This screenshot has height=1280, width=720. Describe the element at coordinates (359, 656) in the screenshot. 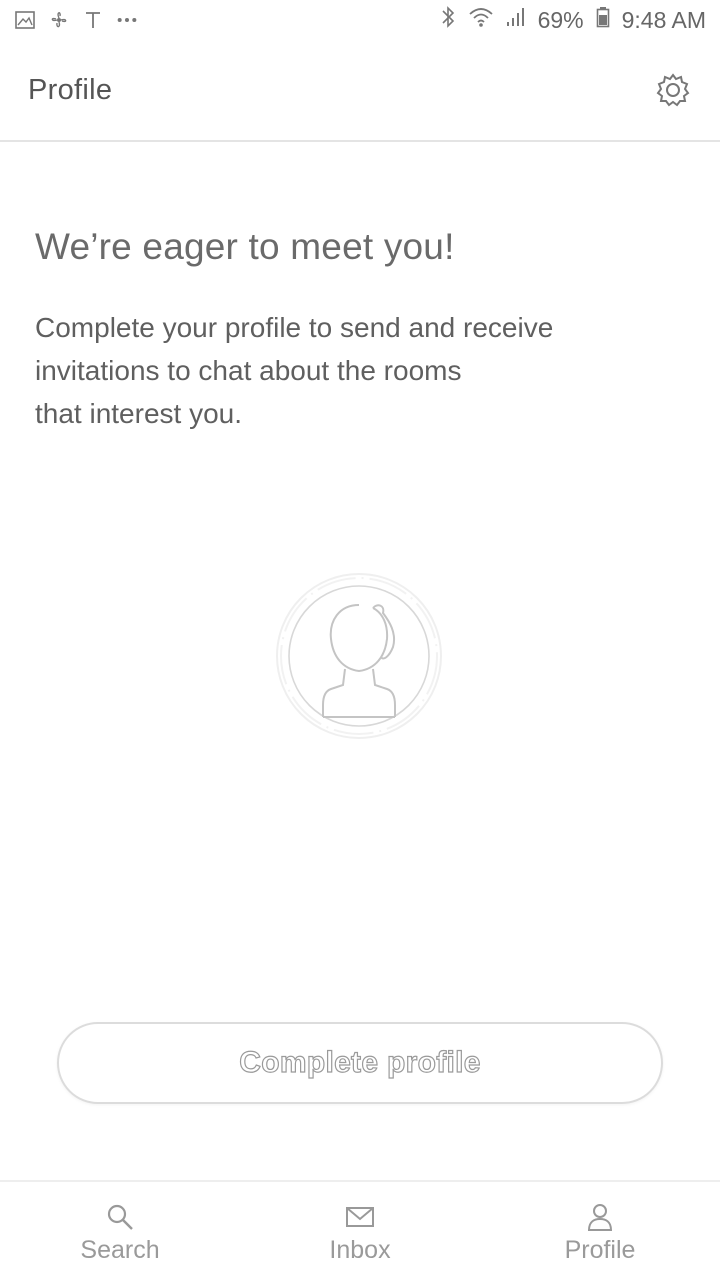

I see `person-placeholder-icon` at that location.